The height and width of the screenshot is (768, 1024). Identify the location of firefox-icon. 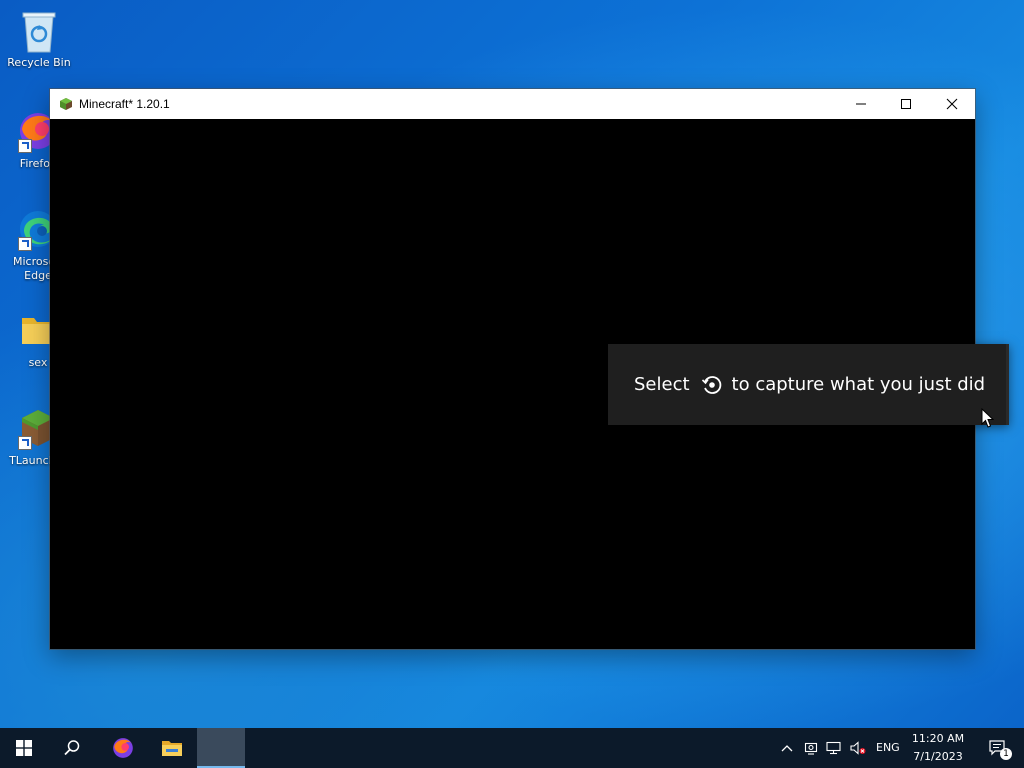
(123, 748).